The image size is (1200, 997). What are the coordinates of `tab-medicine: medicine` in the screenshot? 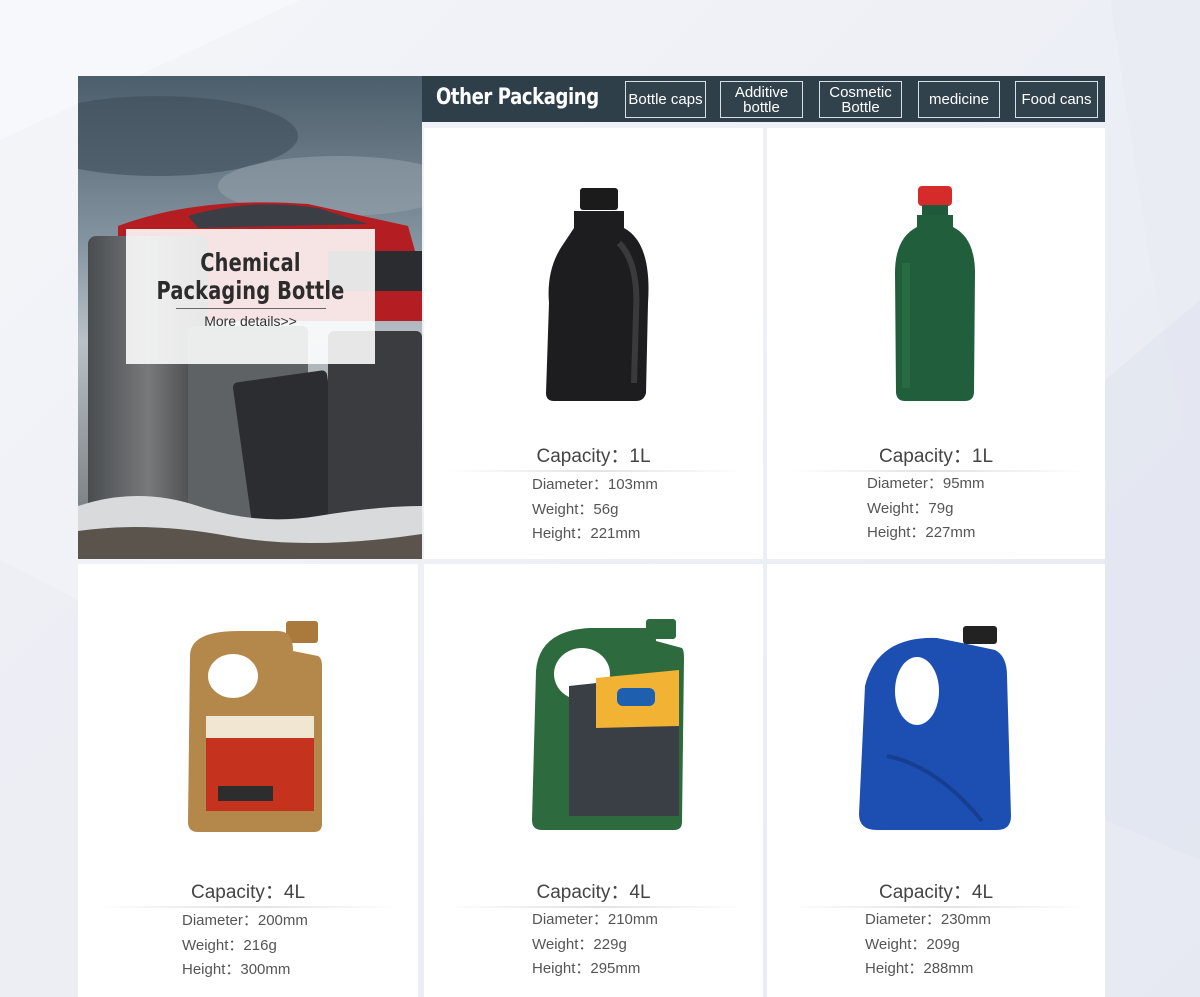 It's located at (959, 99).